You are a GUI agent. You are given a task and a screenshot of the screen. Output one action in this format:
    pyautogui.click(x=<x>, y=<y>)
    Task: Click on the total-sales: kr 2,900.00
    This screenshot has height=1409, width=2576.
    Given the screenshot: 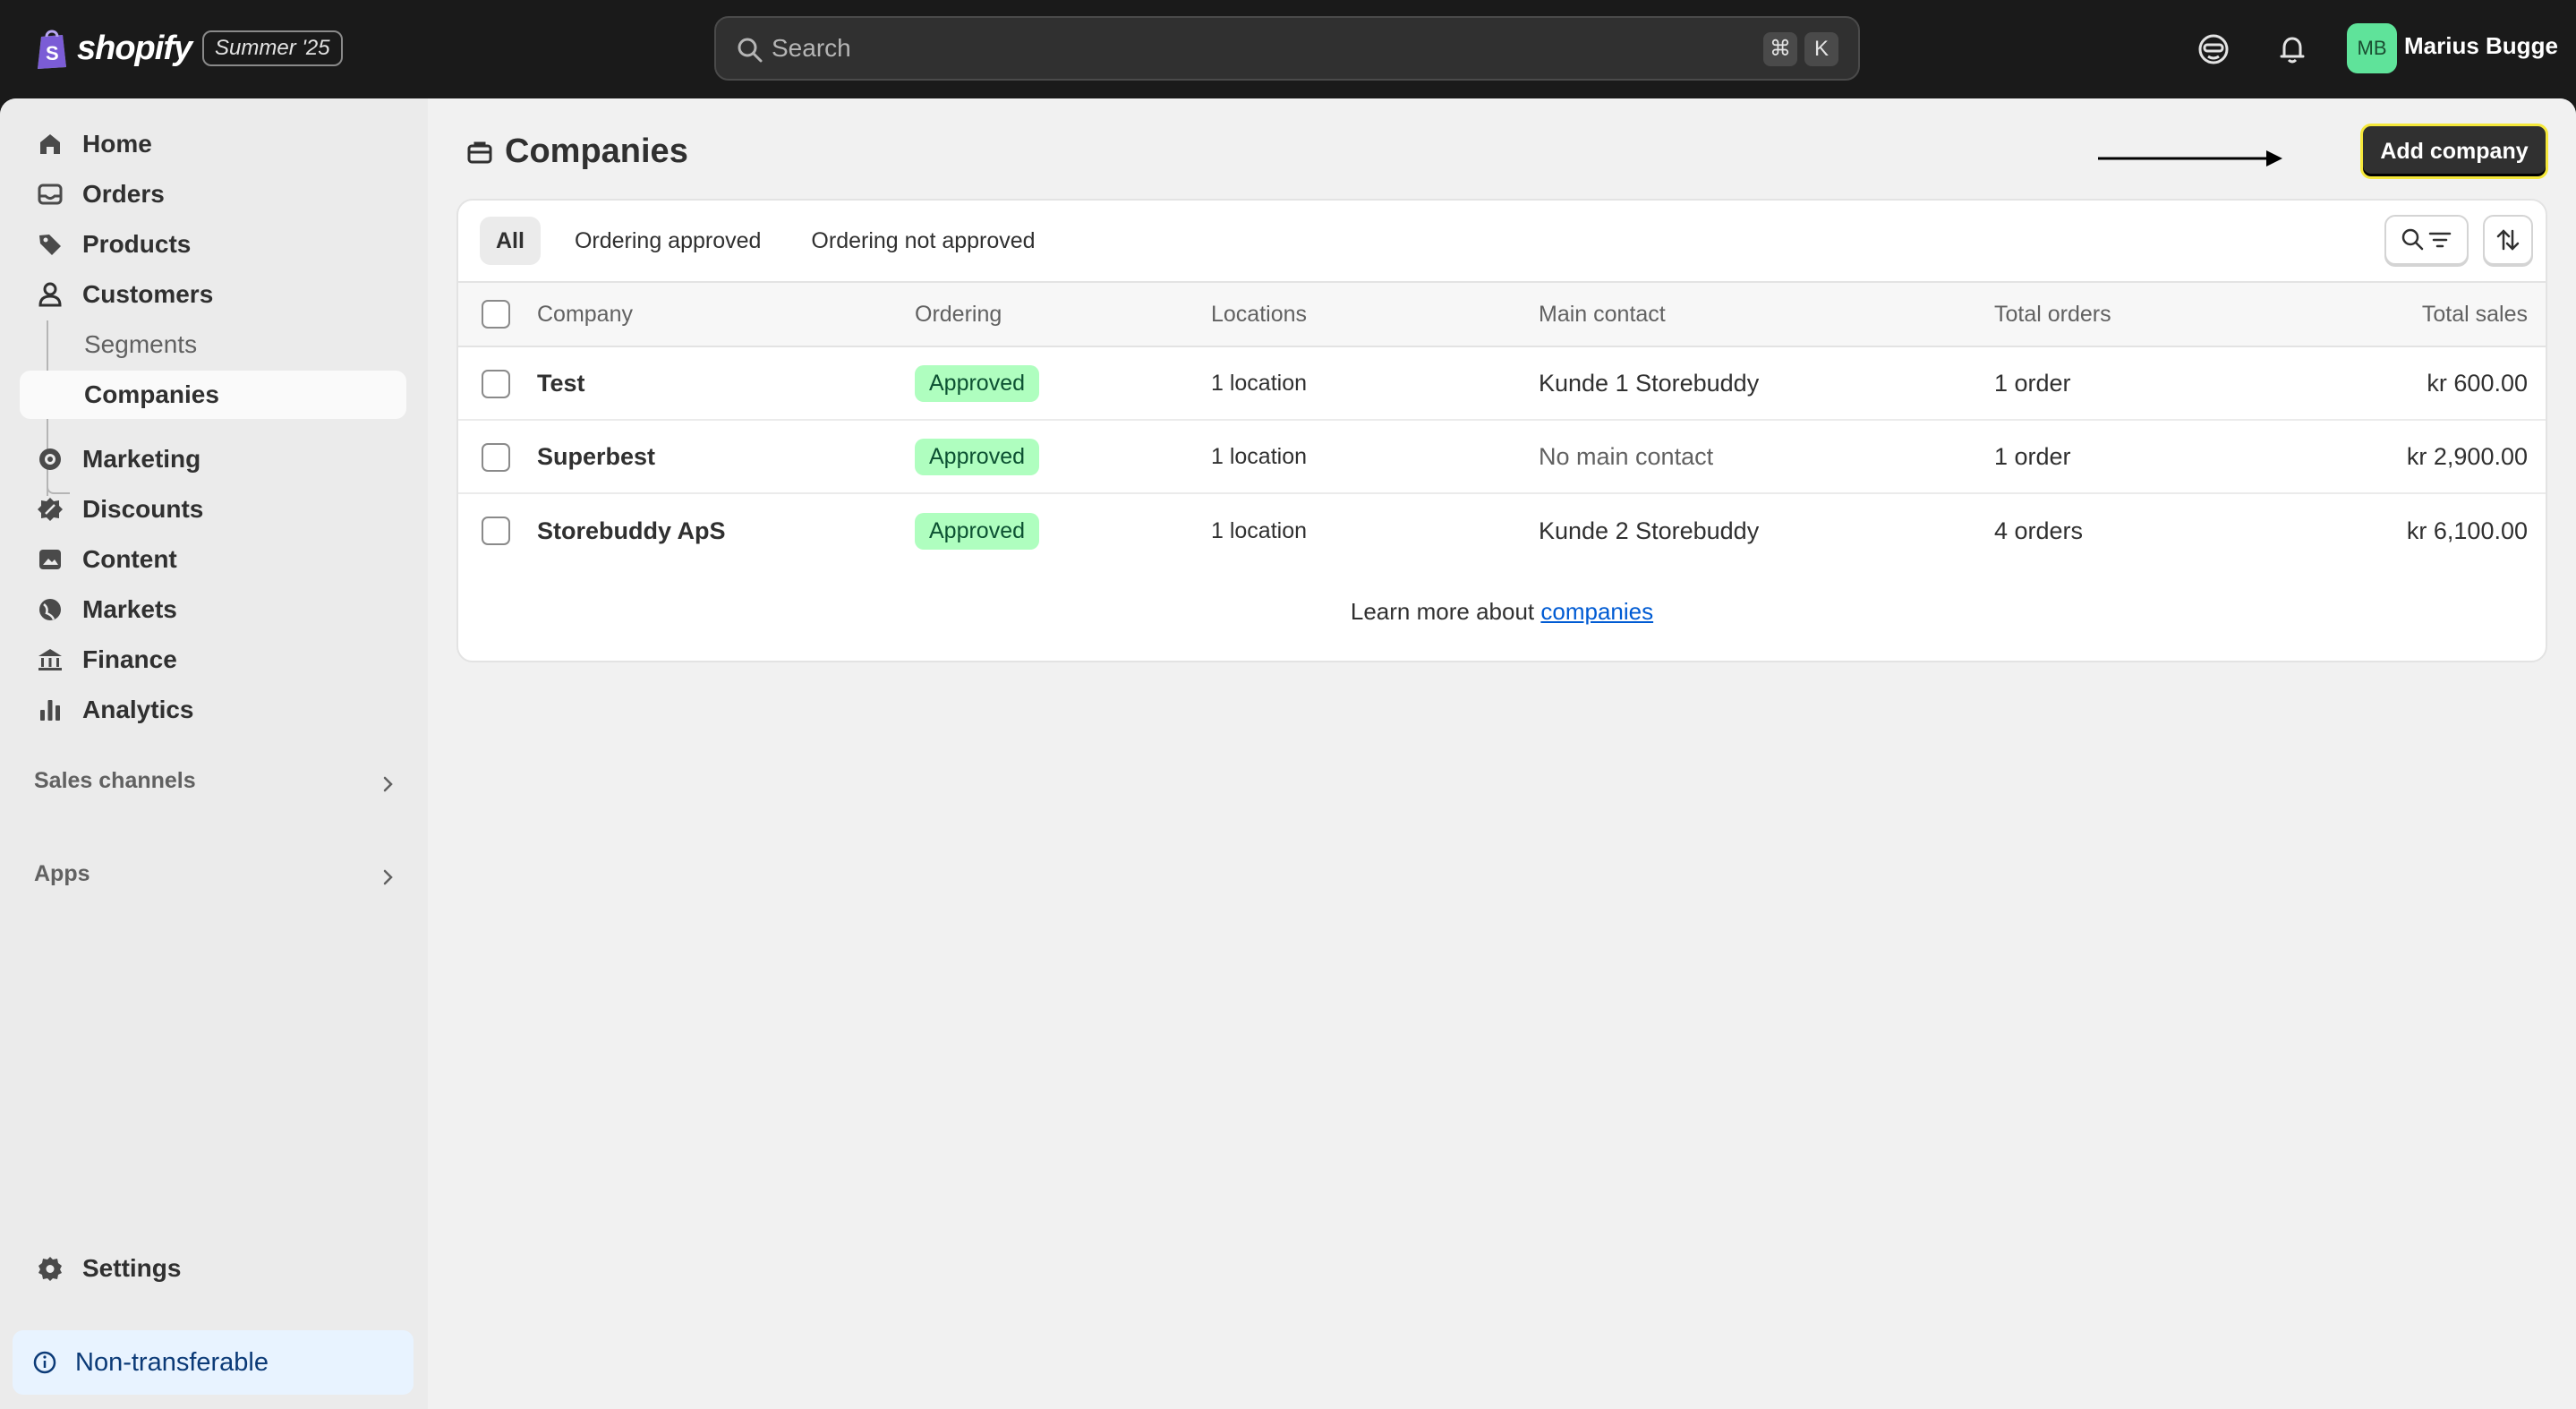 What is the action you would take?
    pyautogui.click(x=2467, y=456)
    